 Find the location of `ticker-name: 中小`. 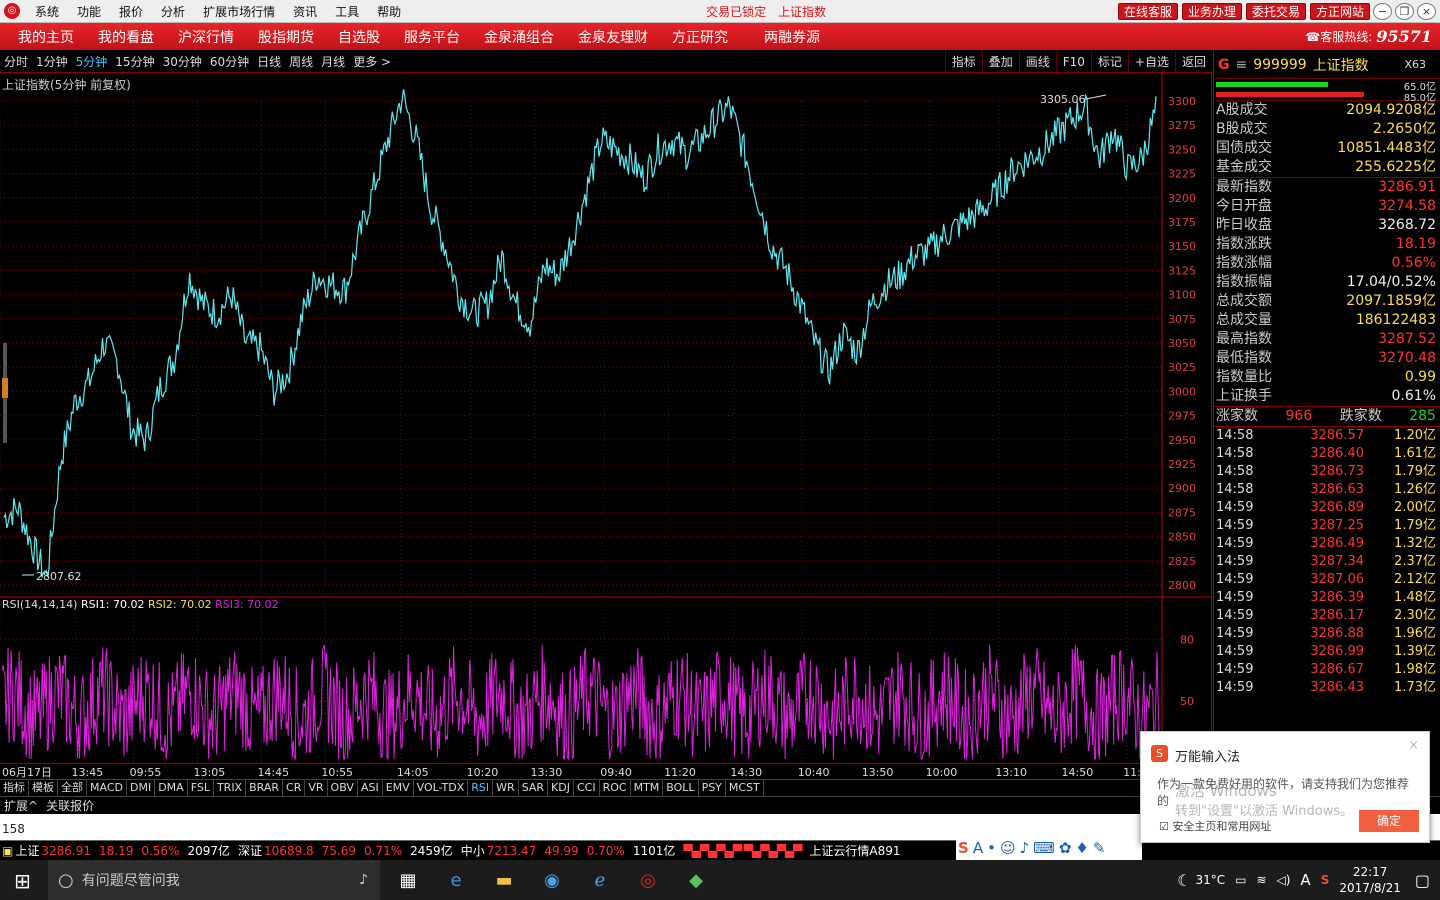

ticker-name: 中小 is located at coordinates (473, 850).